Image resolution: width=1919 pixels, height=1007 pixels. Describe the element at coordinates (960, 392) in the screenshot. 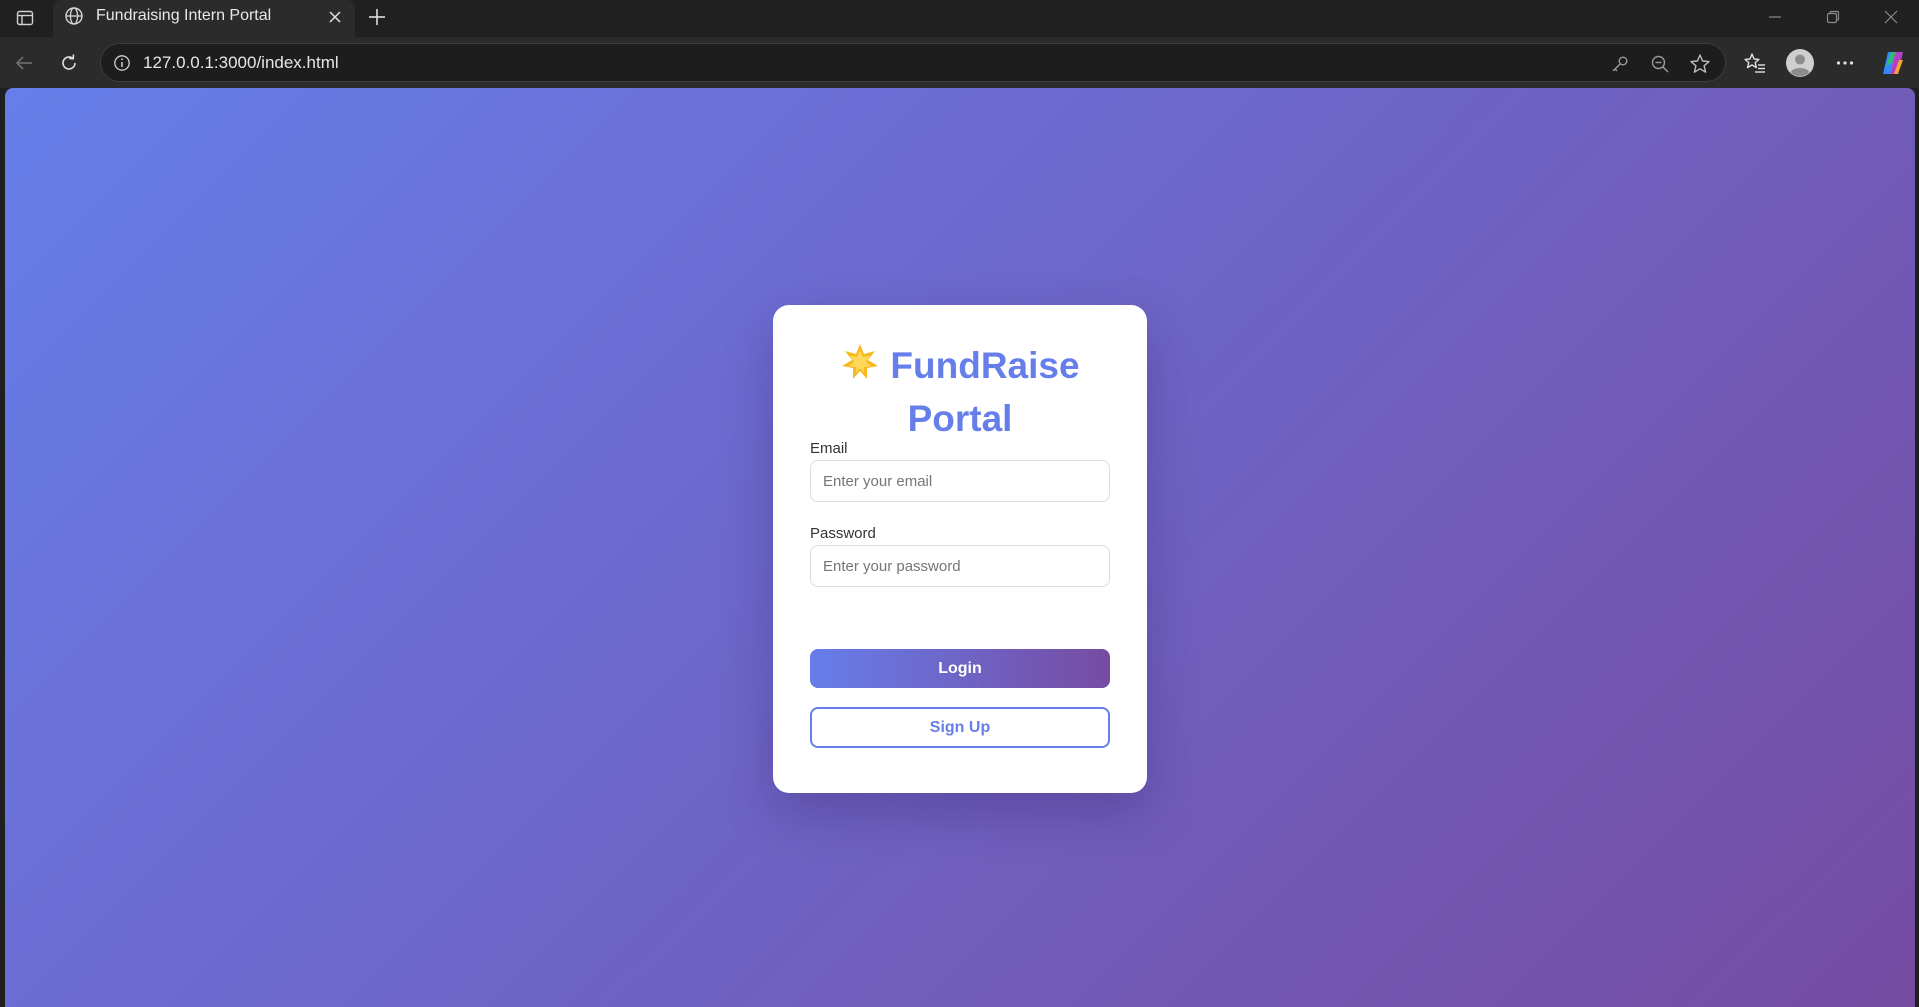

I see `app-title: FundRaise Portal` at that location.